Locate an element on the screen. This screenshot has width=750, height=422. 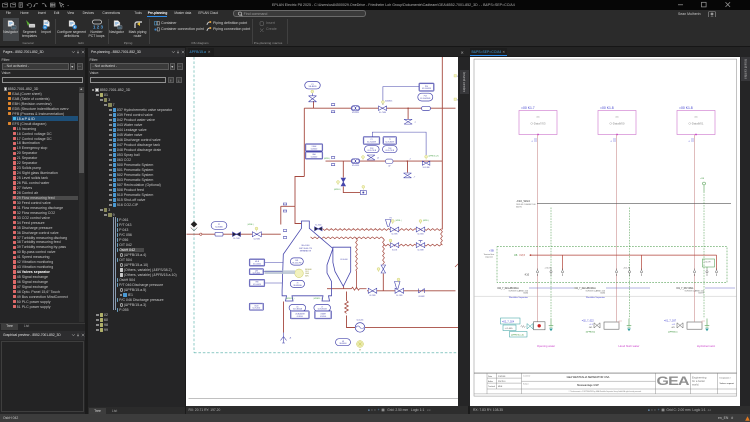
svg-text: SL-T481 is located at coordinates (236, 239).